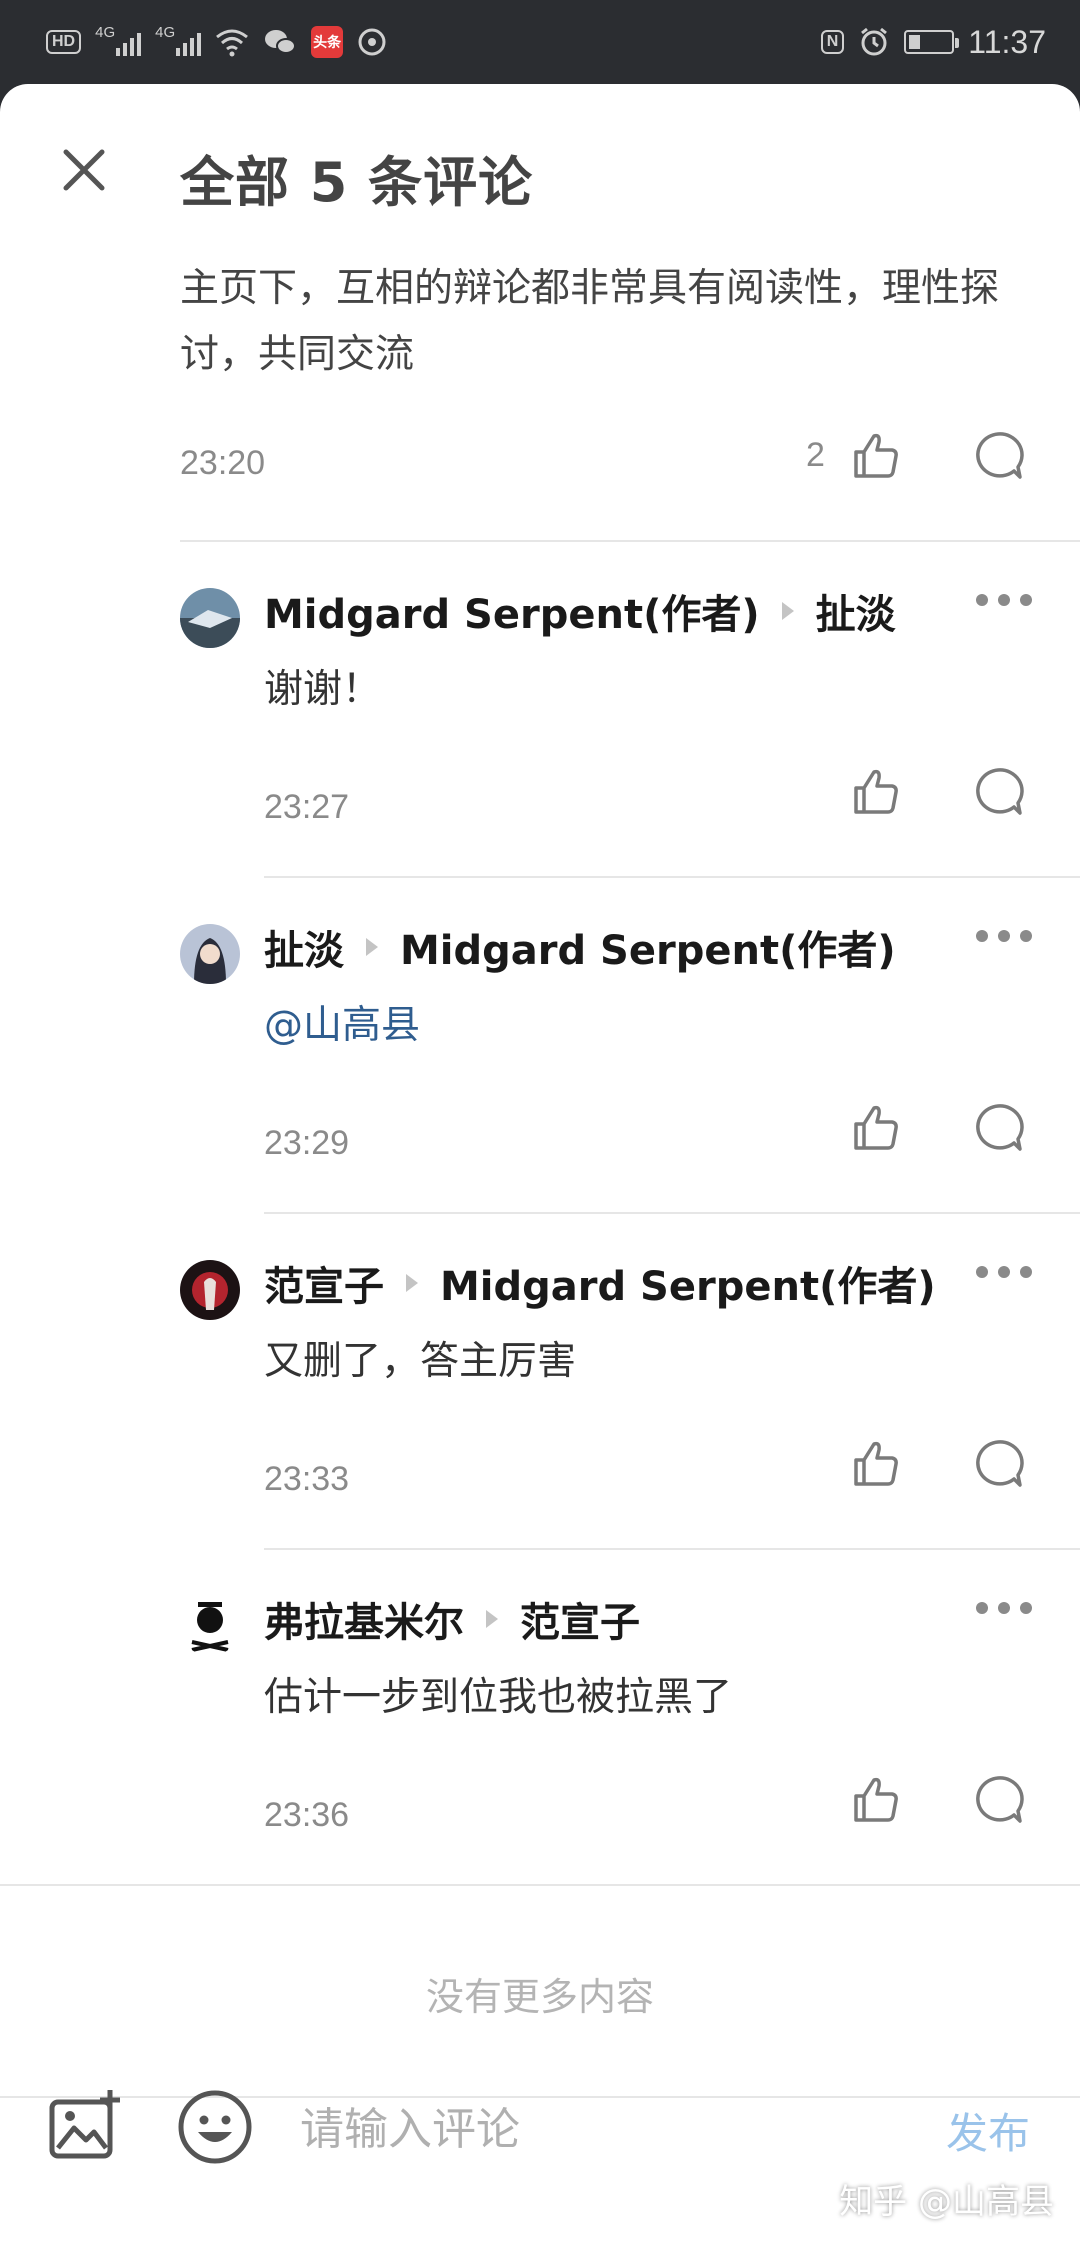 This screenshot has height=2244, width=1080. I want to click on reply-body: 谢谢！, so click(323, 689).